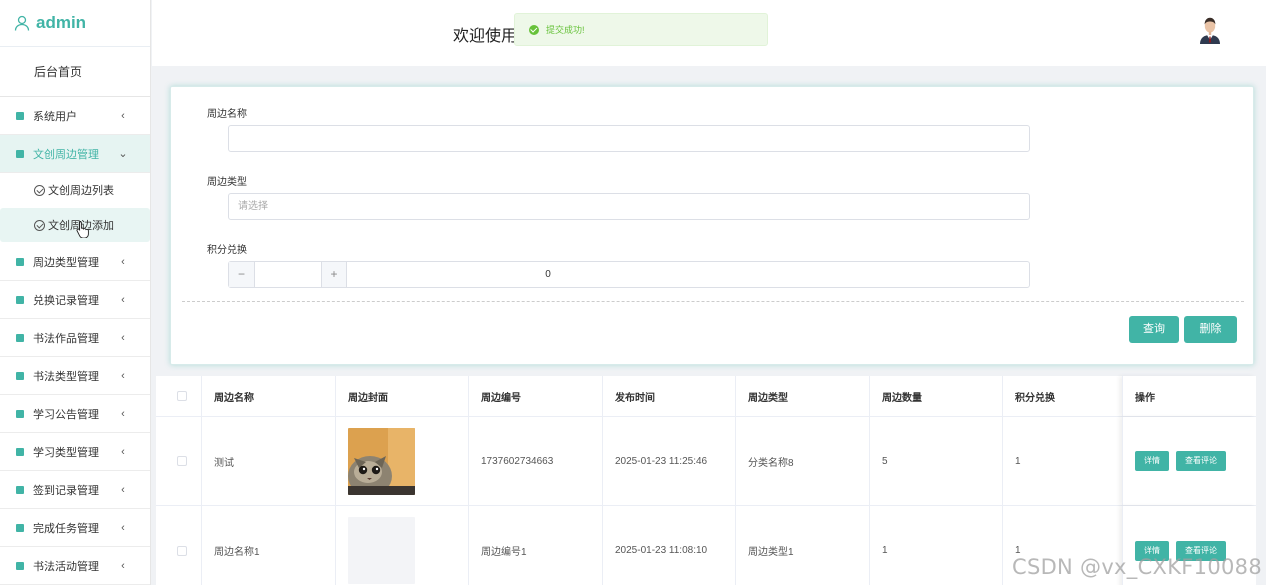 This screenshot has width=1266, height=585. I want to click on points-stepper: − + 0, so click(629, 274).